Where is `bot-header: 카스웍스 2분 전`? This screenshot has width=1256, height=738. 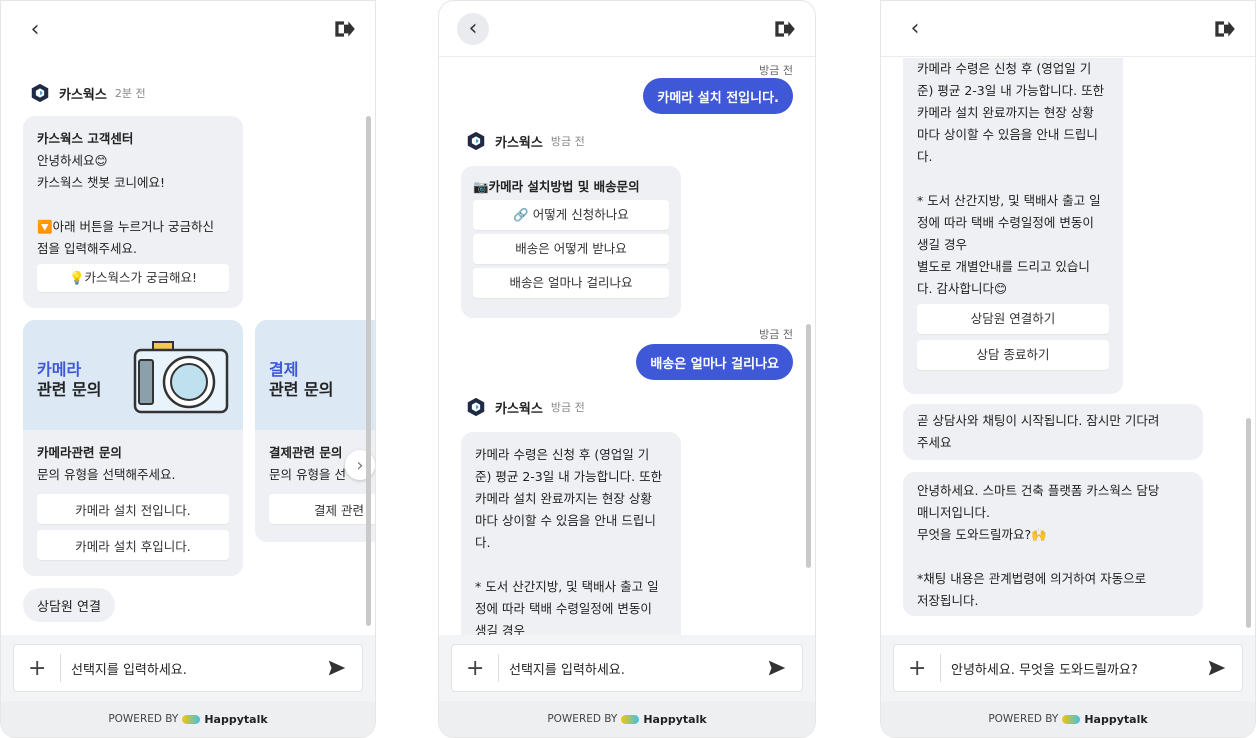 bot-header: 카스웍스 2분 전 is located at coordinates (87, 93).